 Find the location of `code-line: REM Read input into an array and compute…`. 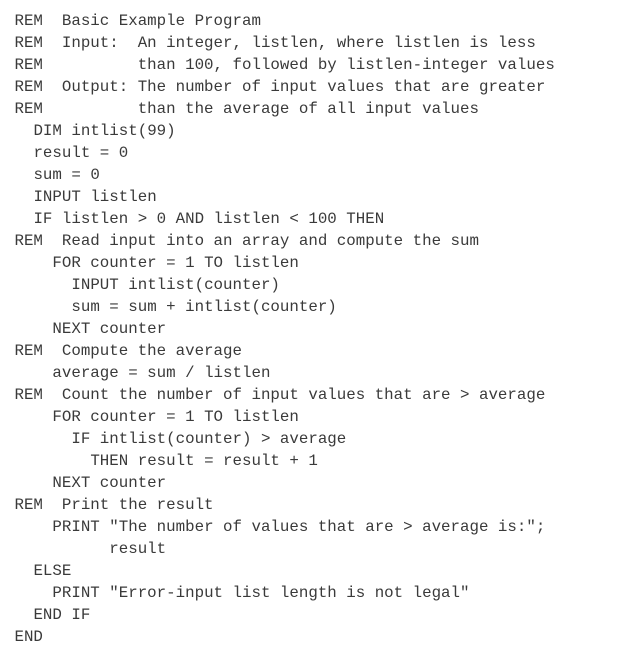

code-line: REM Read input into an array and compute… is located at coordinates (246, 241).